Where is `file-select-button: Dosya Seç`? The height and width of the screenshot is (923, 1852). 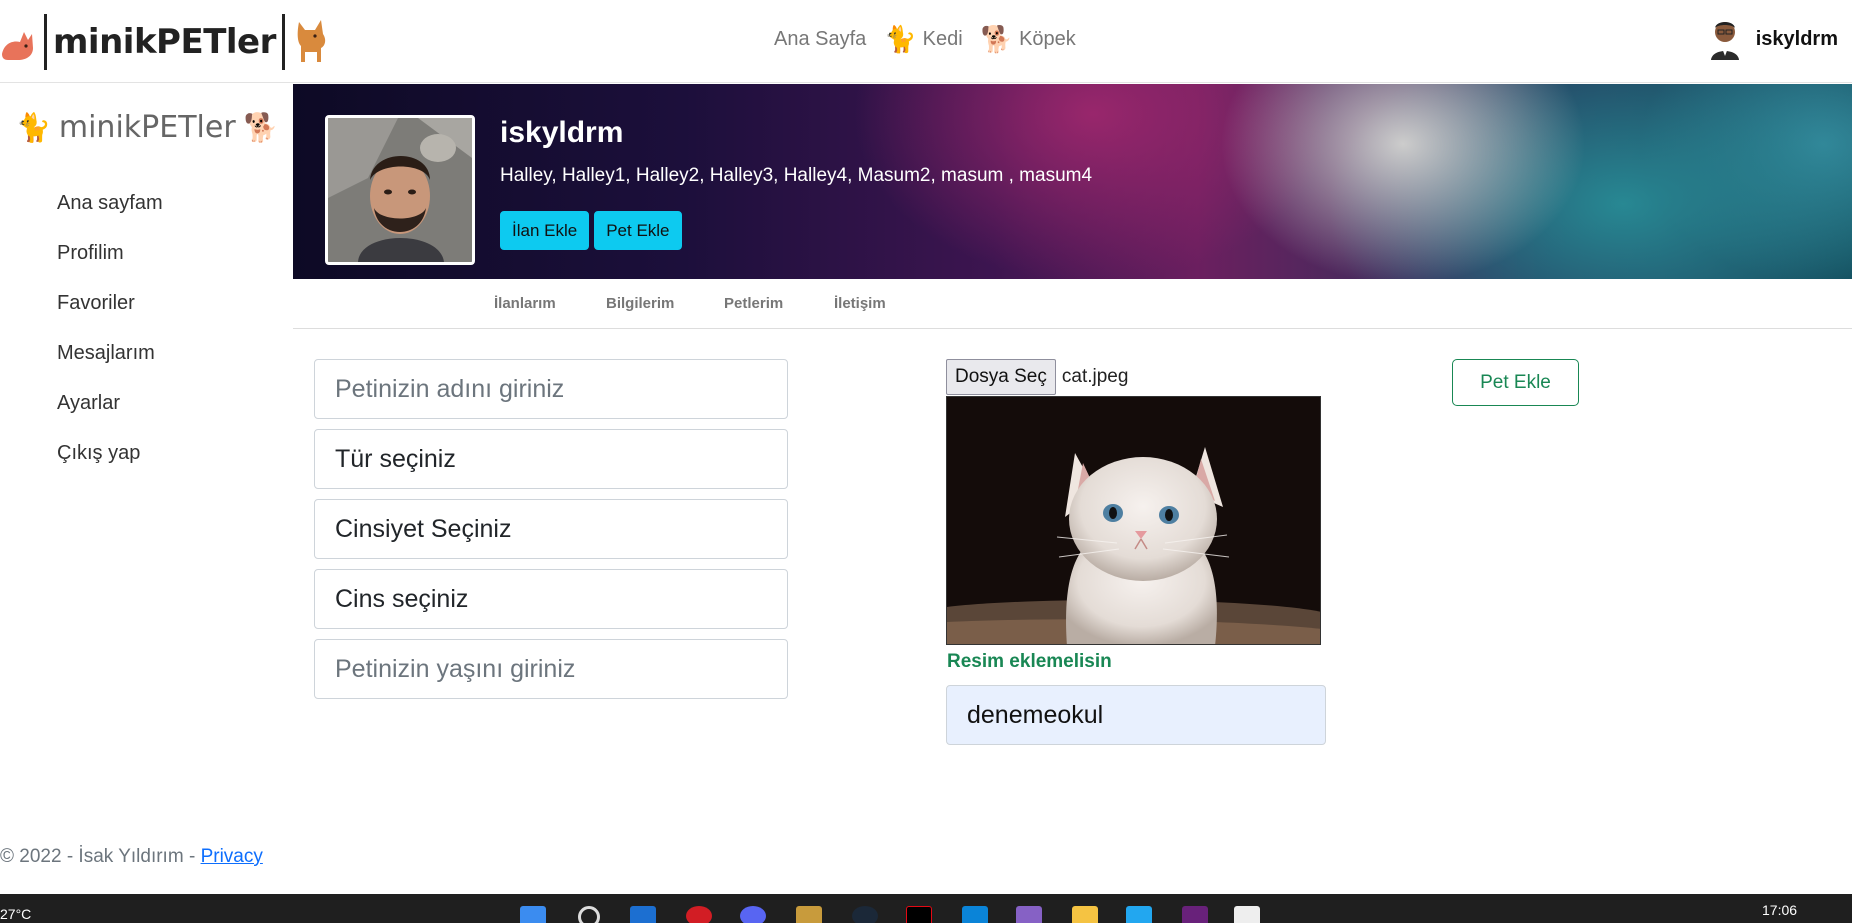 file-select-button: Dosya Seç is located at coordinates (1001, 377).